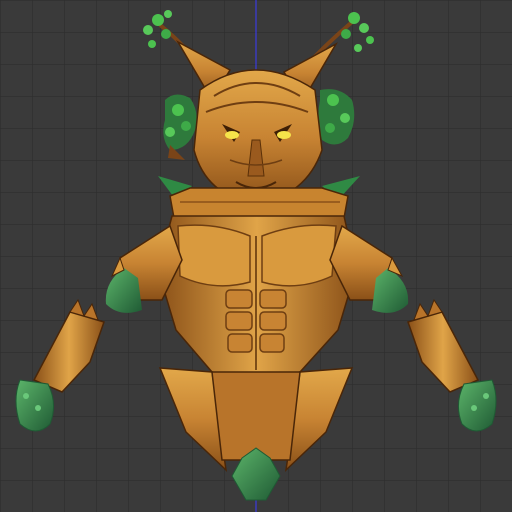  I want to click on neck-collar, so click(259, 203).